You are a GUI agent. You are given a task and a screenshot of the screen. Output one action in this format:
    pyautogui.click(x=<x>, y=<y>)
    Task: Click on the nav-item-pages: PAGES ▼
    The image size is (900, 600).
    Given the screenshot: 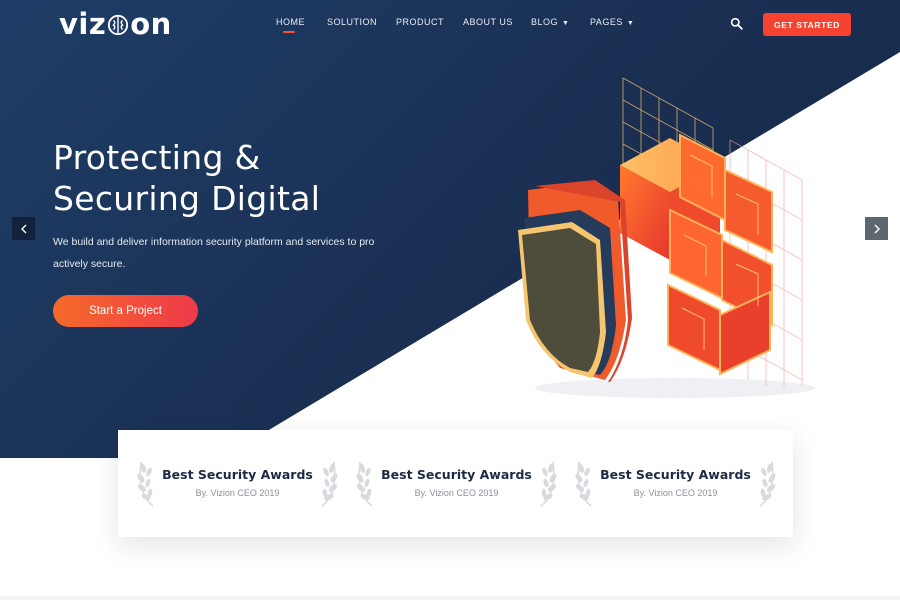 What is the action you would take?
    pyautogui.click(x=612, y=22)
    